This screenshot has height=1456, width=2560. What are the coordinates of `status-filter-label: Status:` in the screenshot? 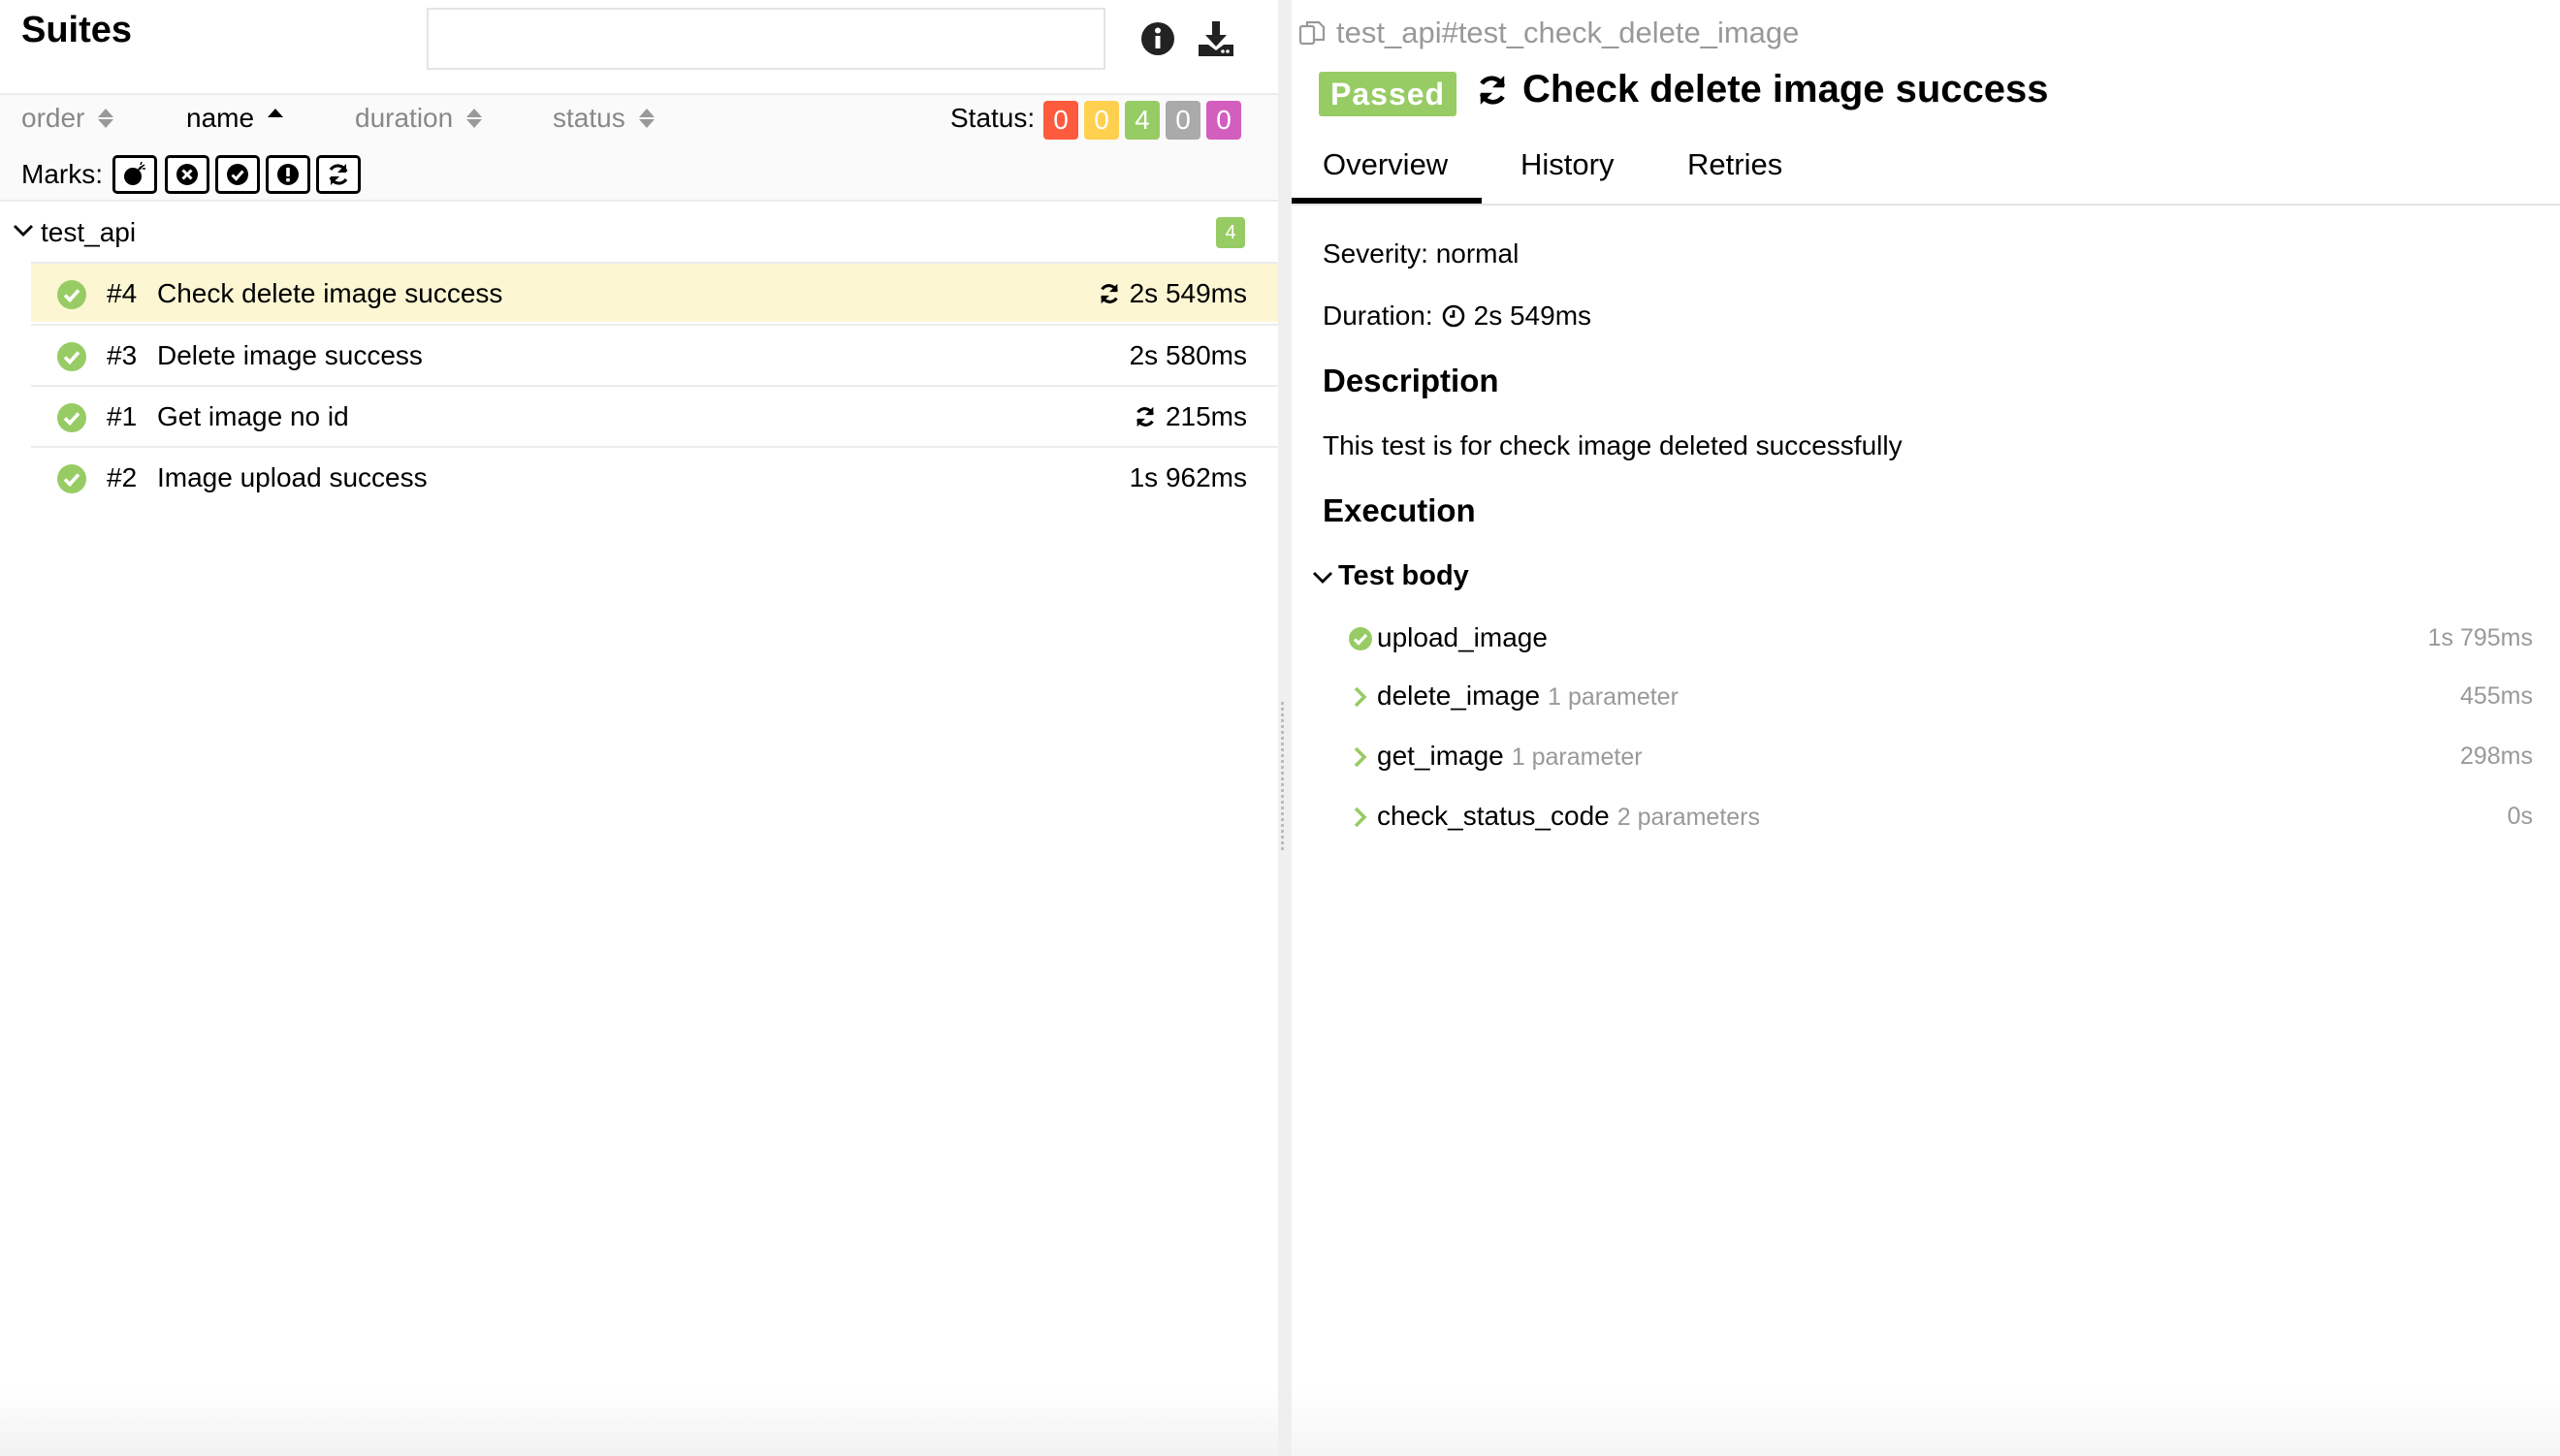 It's located at (993, 118).